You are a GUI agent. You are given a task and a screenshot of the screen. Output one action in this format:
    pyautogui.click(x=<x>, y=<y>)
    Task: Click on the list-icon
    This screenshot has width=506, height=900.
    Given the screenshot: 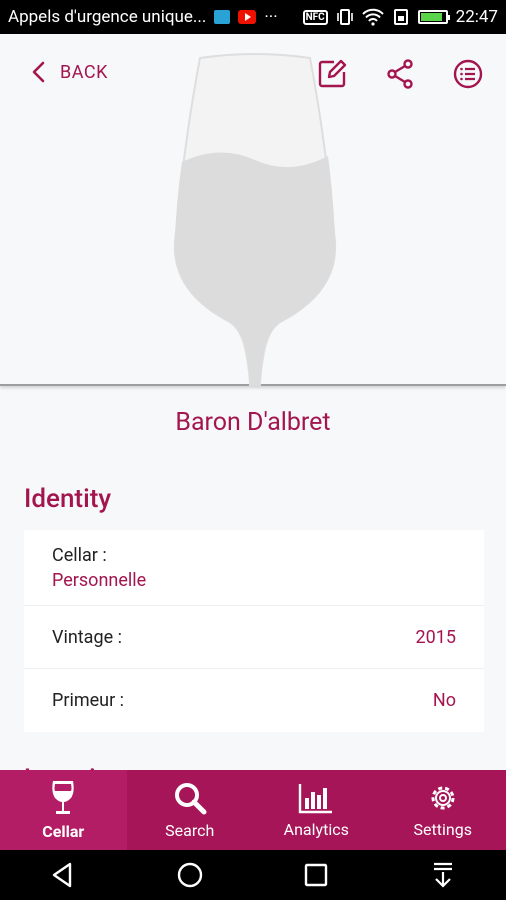 What is the action you would take?
    pyautogui.click(x=468, y=74)
    